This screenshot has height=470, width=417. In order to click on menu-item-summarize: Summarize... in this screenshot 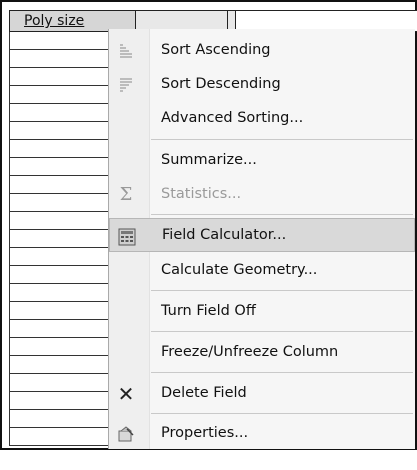, I will do `click(262, 160)`.